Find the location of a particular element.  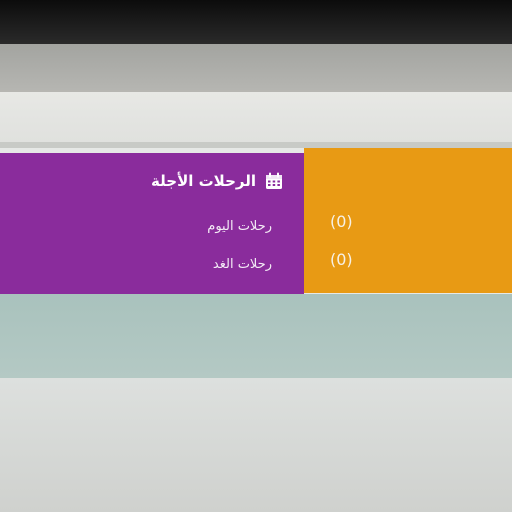

upcoming-trips-title: الرحلات الأجلة is located at coordinates (203, 181).